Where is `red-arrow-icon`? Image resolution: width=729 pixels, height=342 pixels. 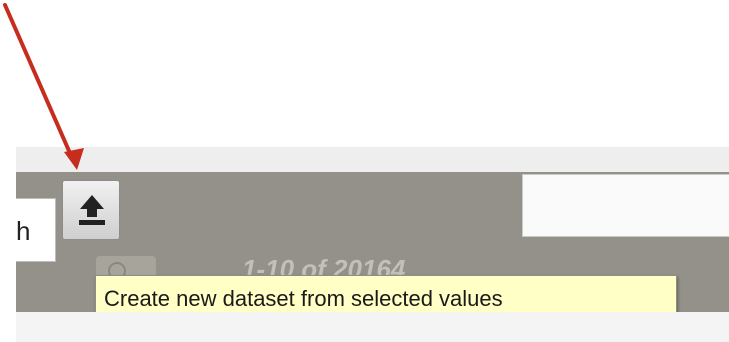
red-arrow-icon is located at coordinates (43, 86).